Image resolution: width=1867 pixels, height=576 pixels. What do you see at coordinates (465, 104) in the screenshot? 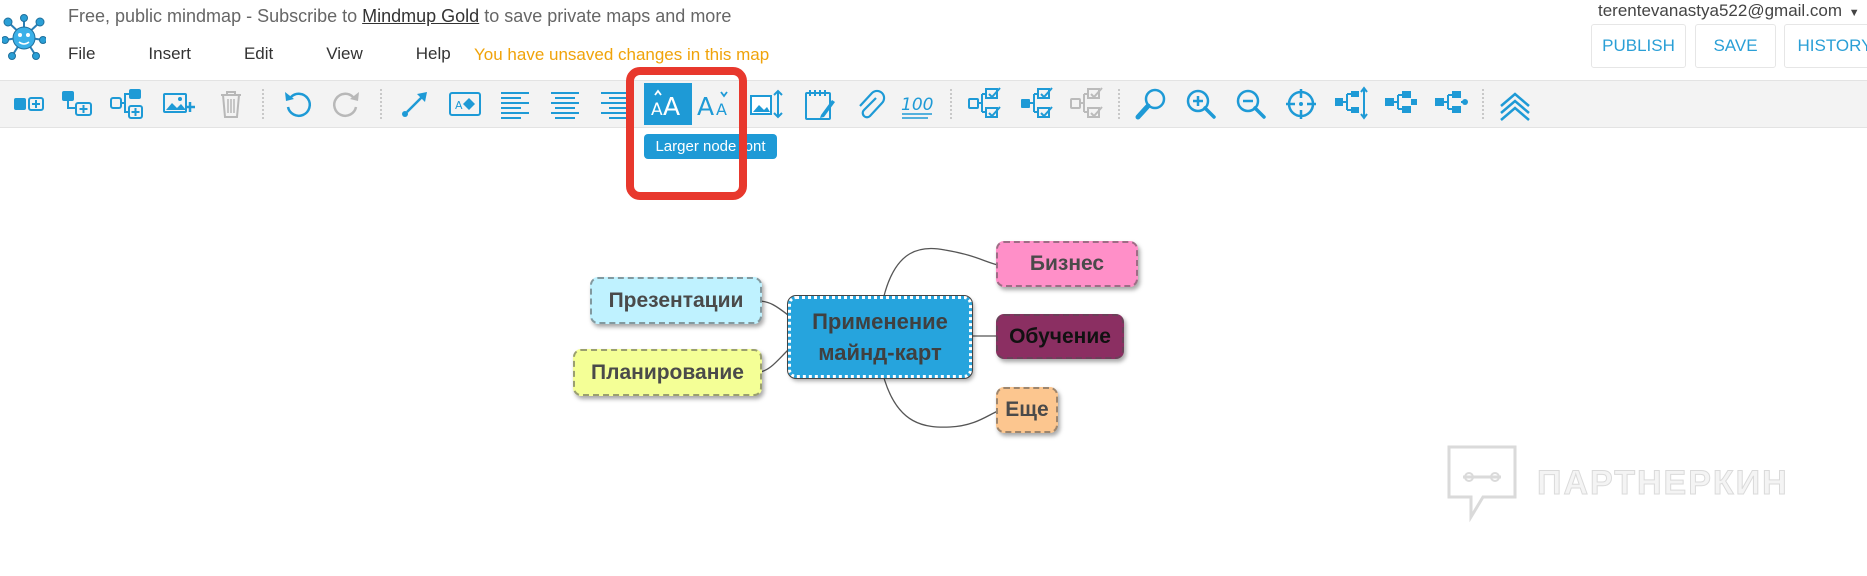
I see `text-style-icon: A` at bounding box center [465, 104].